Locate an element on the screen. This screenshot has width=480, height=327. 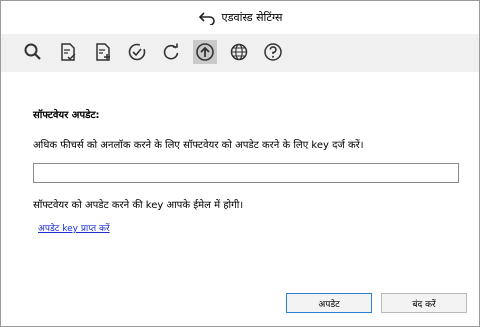
help-icon is located at coordinates (273, 52).